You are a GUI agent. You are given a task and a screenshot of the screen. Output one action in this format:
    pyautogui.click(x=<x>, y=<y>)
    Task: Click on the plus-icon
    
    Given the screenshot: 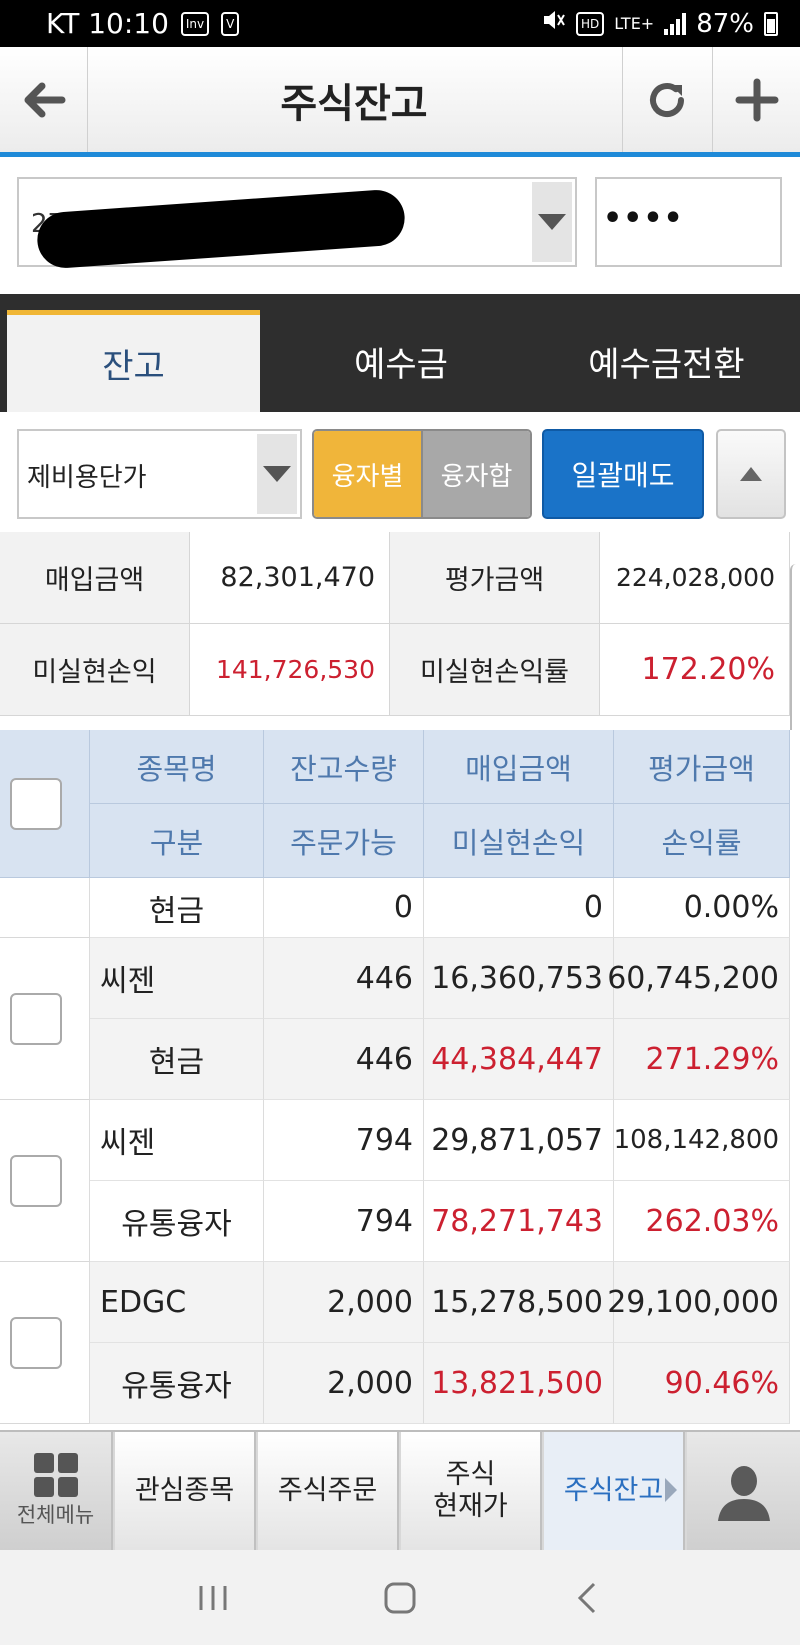 What is the action you would take?
    pyautogui.click(x=756, y=99)
    